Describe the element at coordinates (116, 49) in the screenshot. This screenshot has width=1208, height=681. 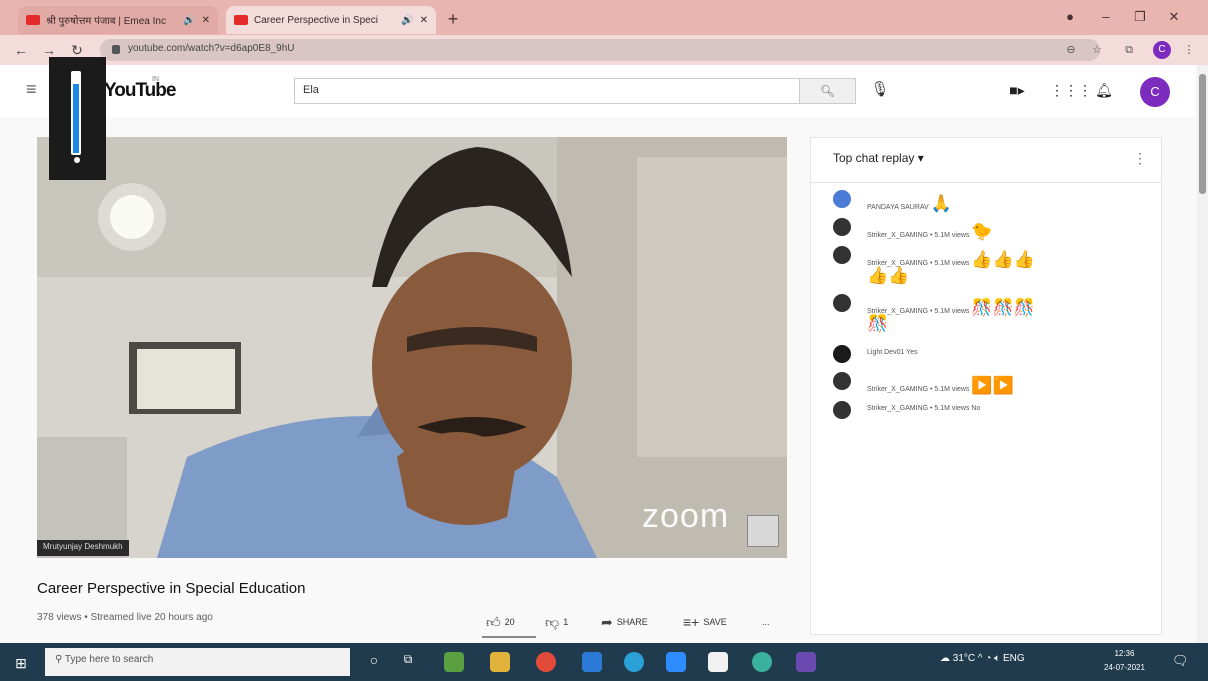
I see `lock-icon` at that location.